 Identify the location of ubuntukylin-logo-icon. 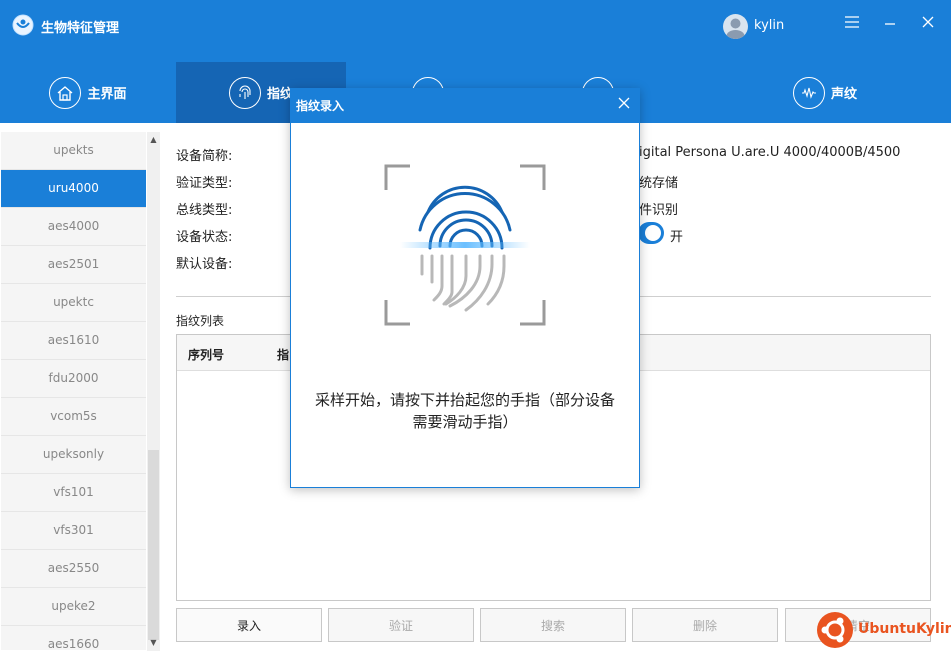
(835, 630).